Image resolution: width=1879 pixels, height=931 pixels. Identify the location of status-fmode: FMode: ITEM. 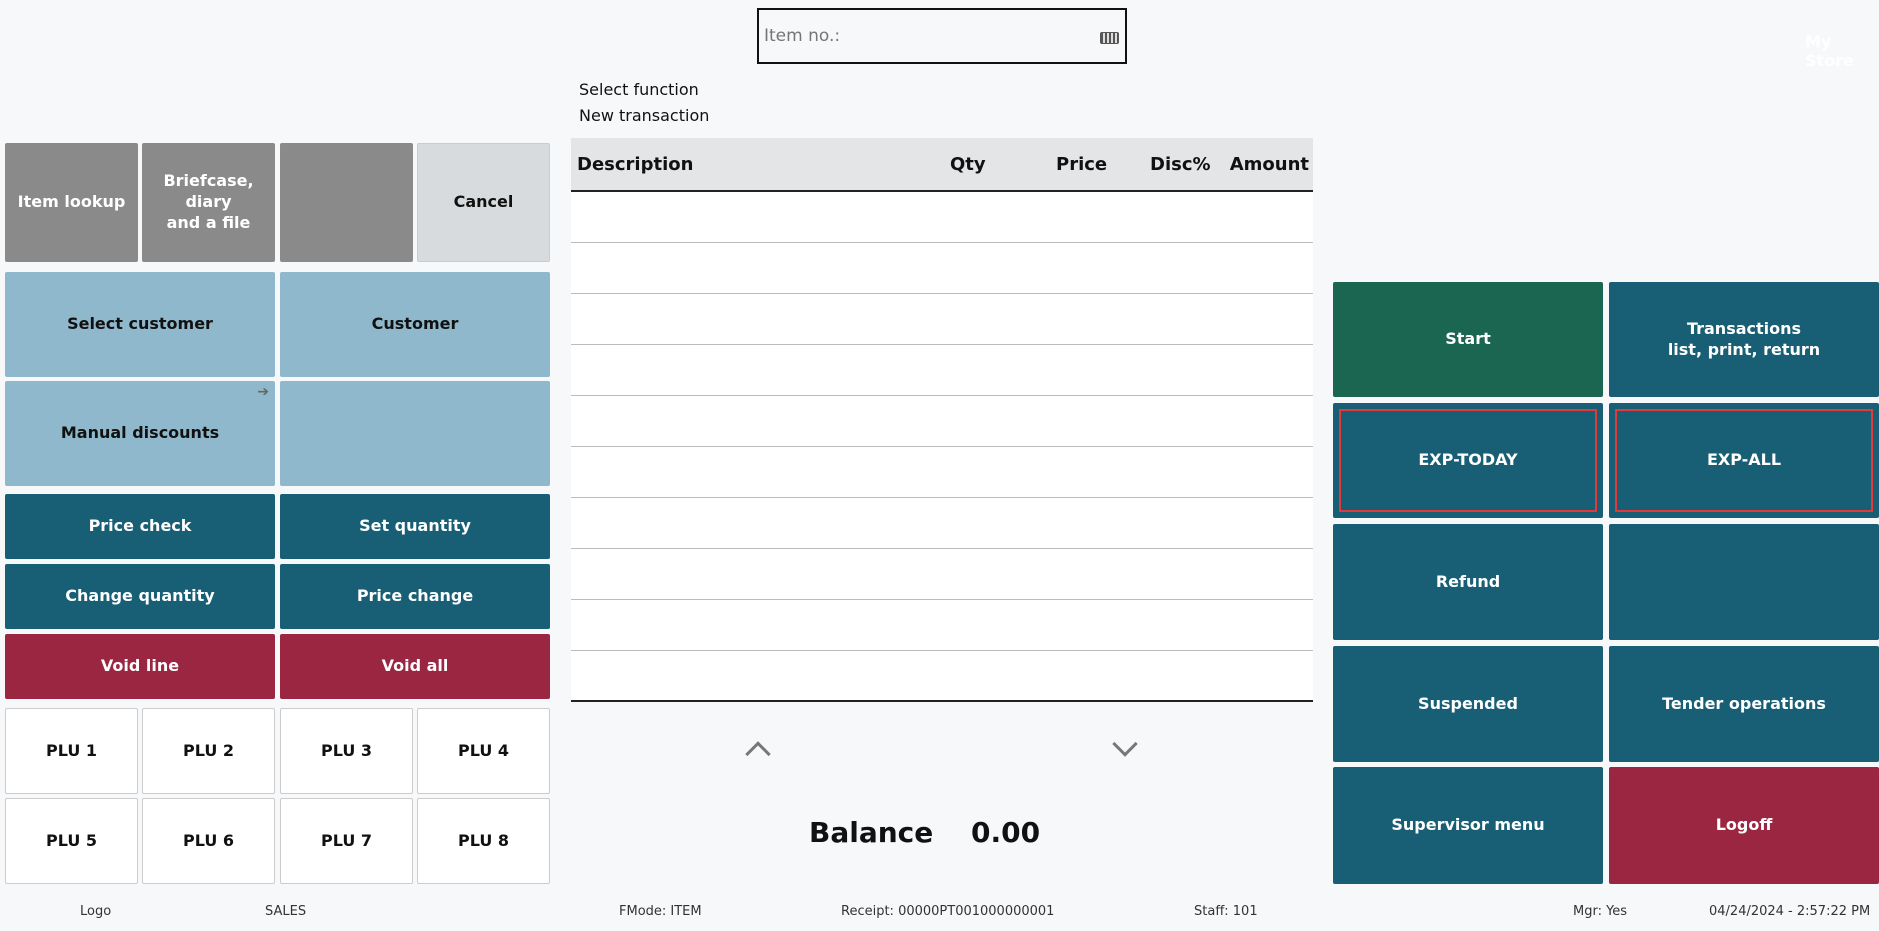
(660, 911).